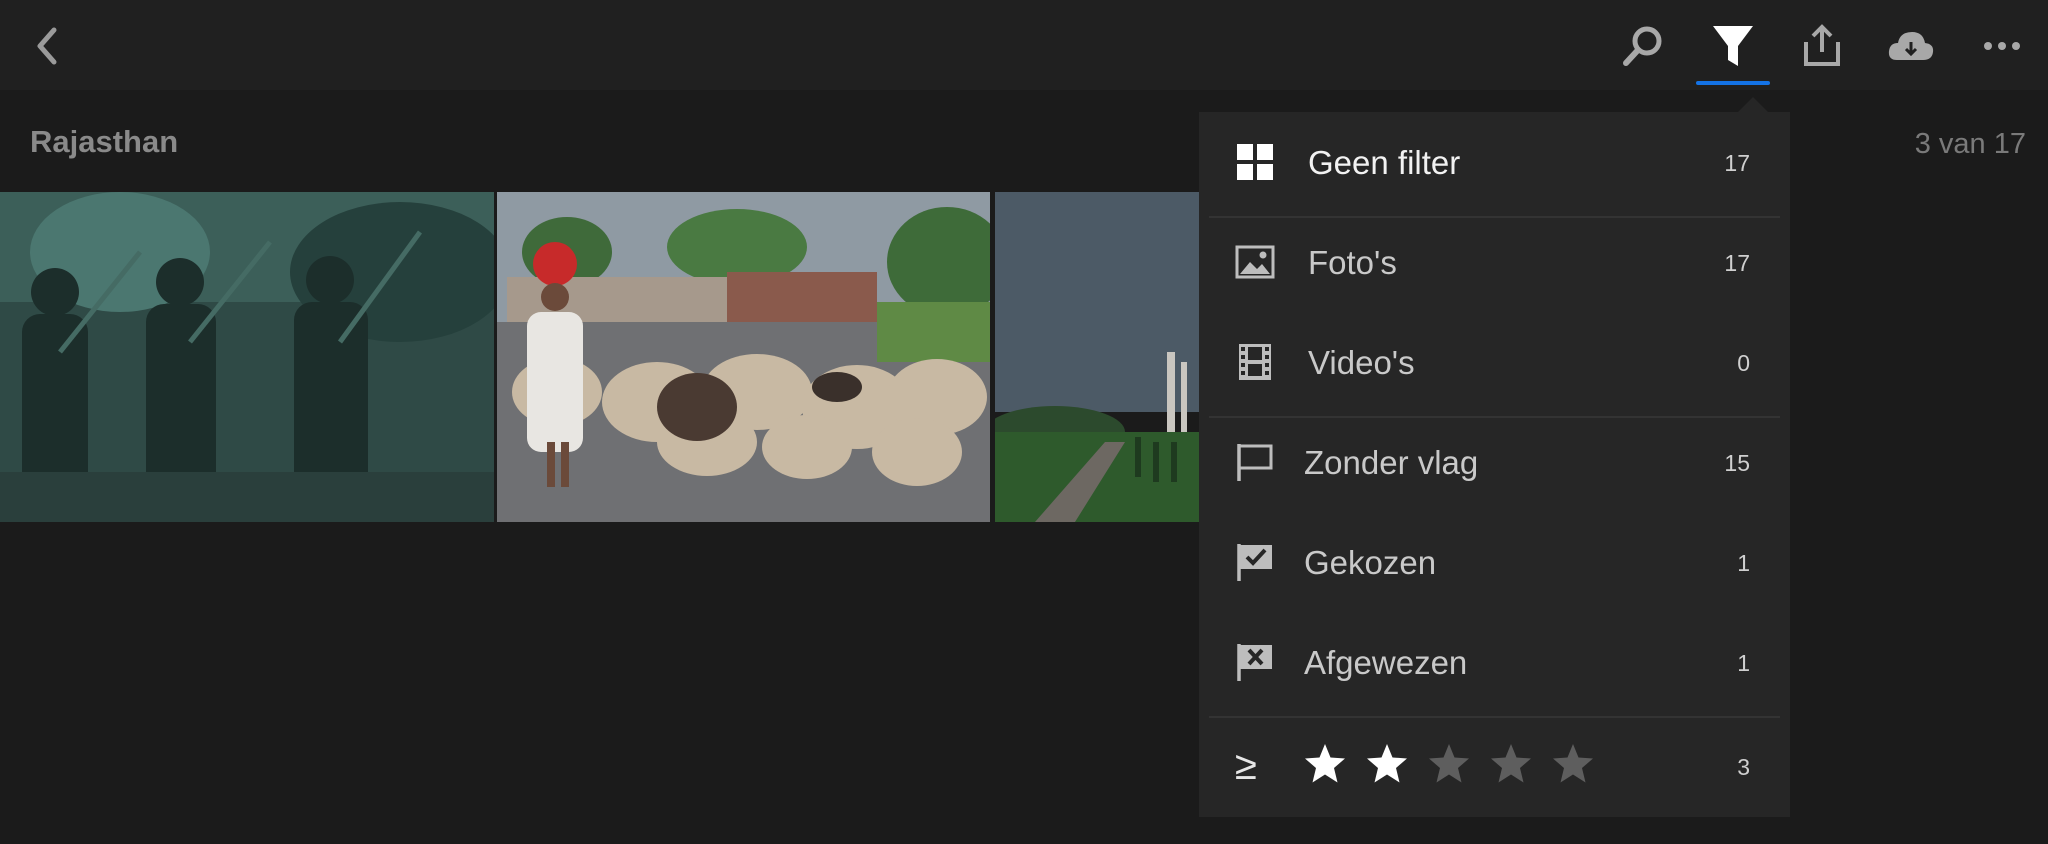 The width and height of the screenshot is (2048, 844). I want to click on rating-operator: ≥, so click(1246, 766).